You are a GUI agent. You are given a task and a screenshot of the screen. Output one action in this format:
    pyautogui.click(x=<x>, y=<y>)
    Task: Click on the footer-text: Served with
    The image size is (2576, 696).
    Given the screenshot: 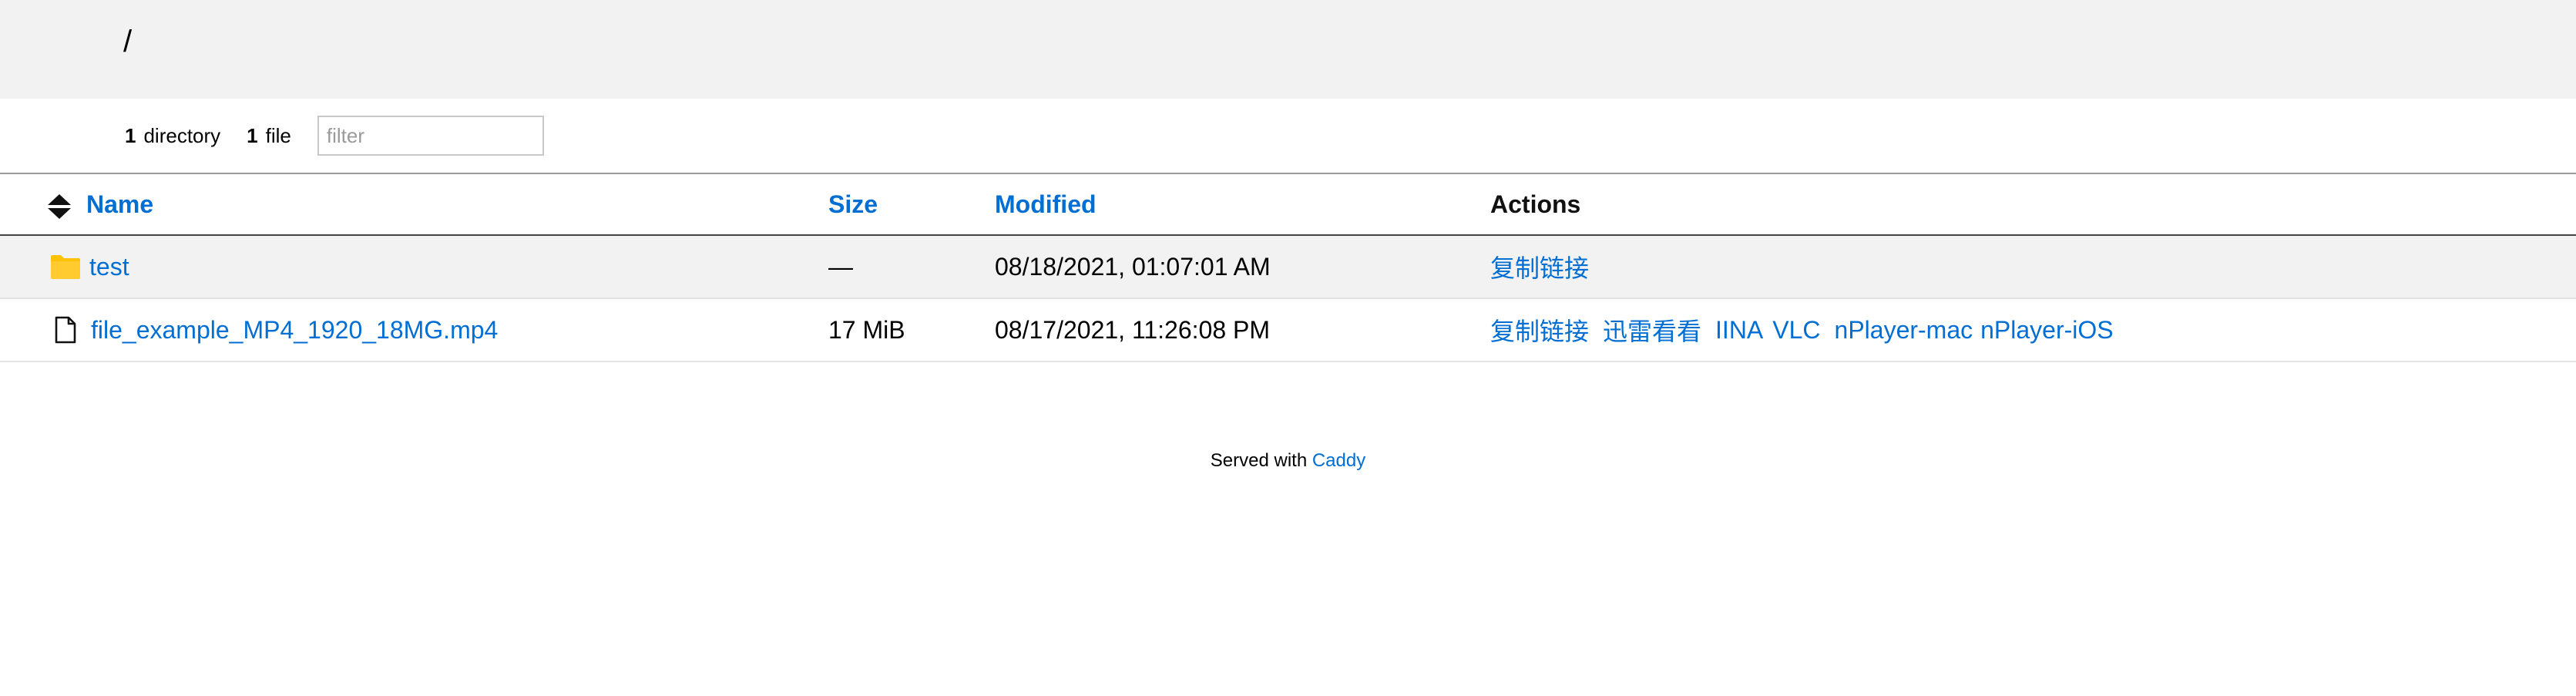 What is the action you would take?
    pyautogui.click(x=1259, y=460)
    